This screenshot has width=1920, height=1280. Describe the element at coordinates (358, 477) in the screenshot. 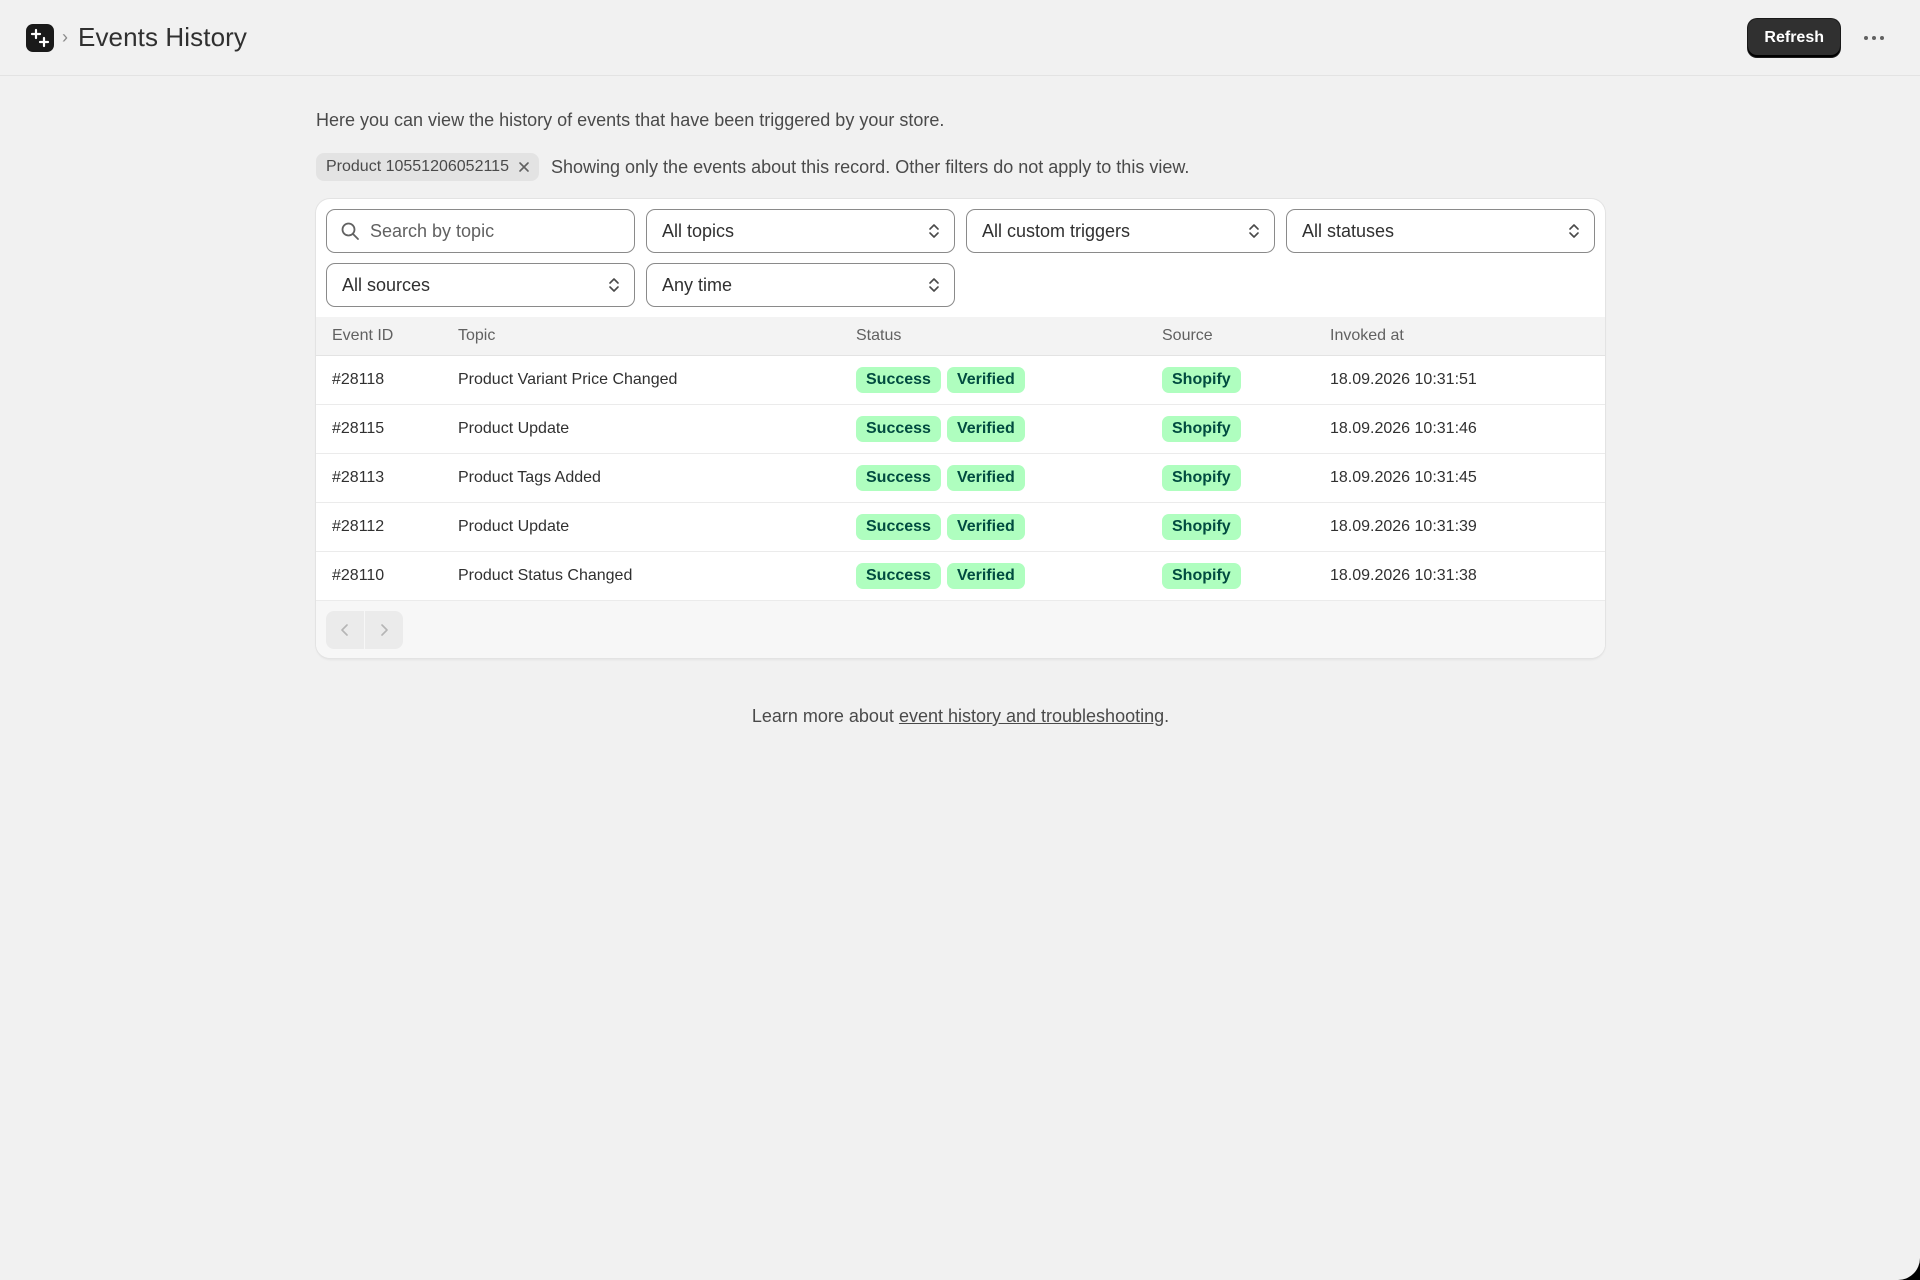

I see `event-id: #28113` at that location.